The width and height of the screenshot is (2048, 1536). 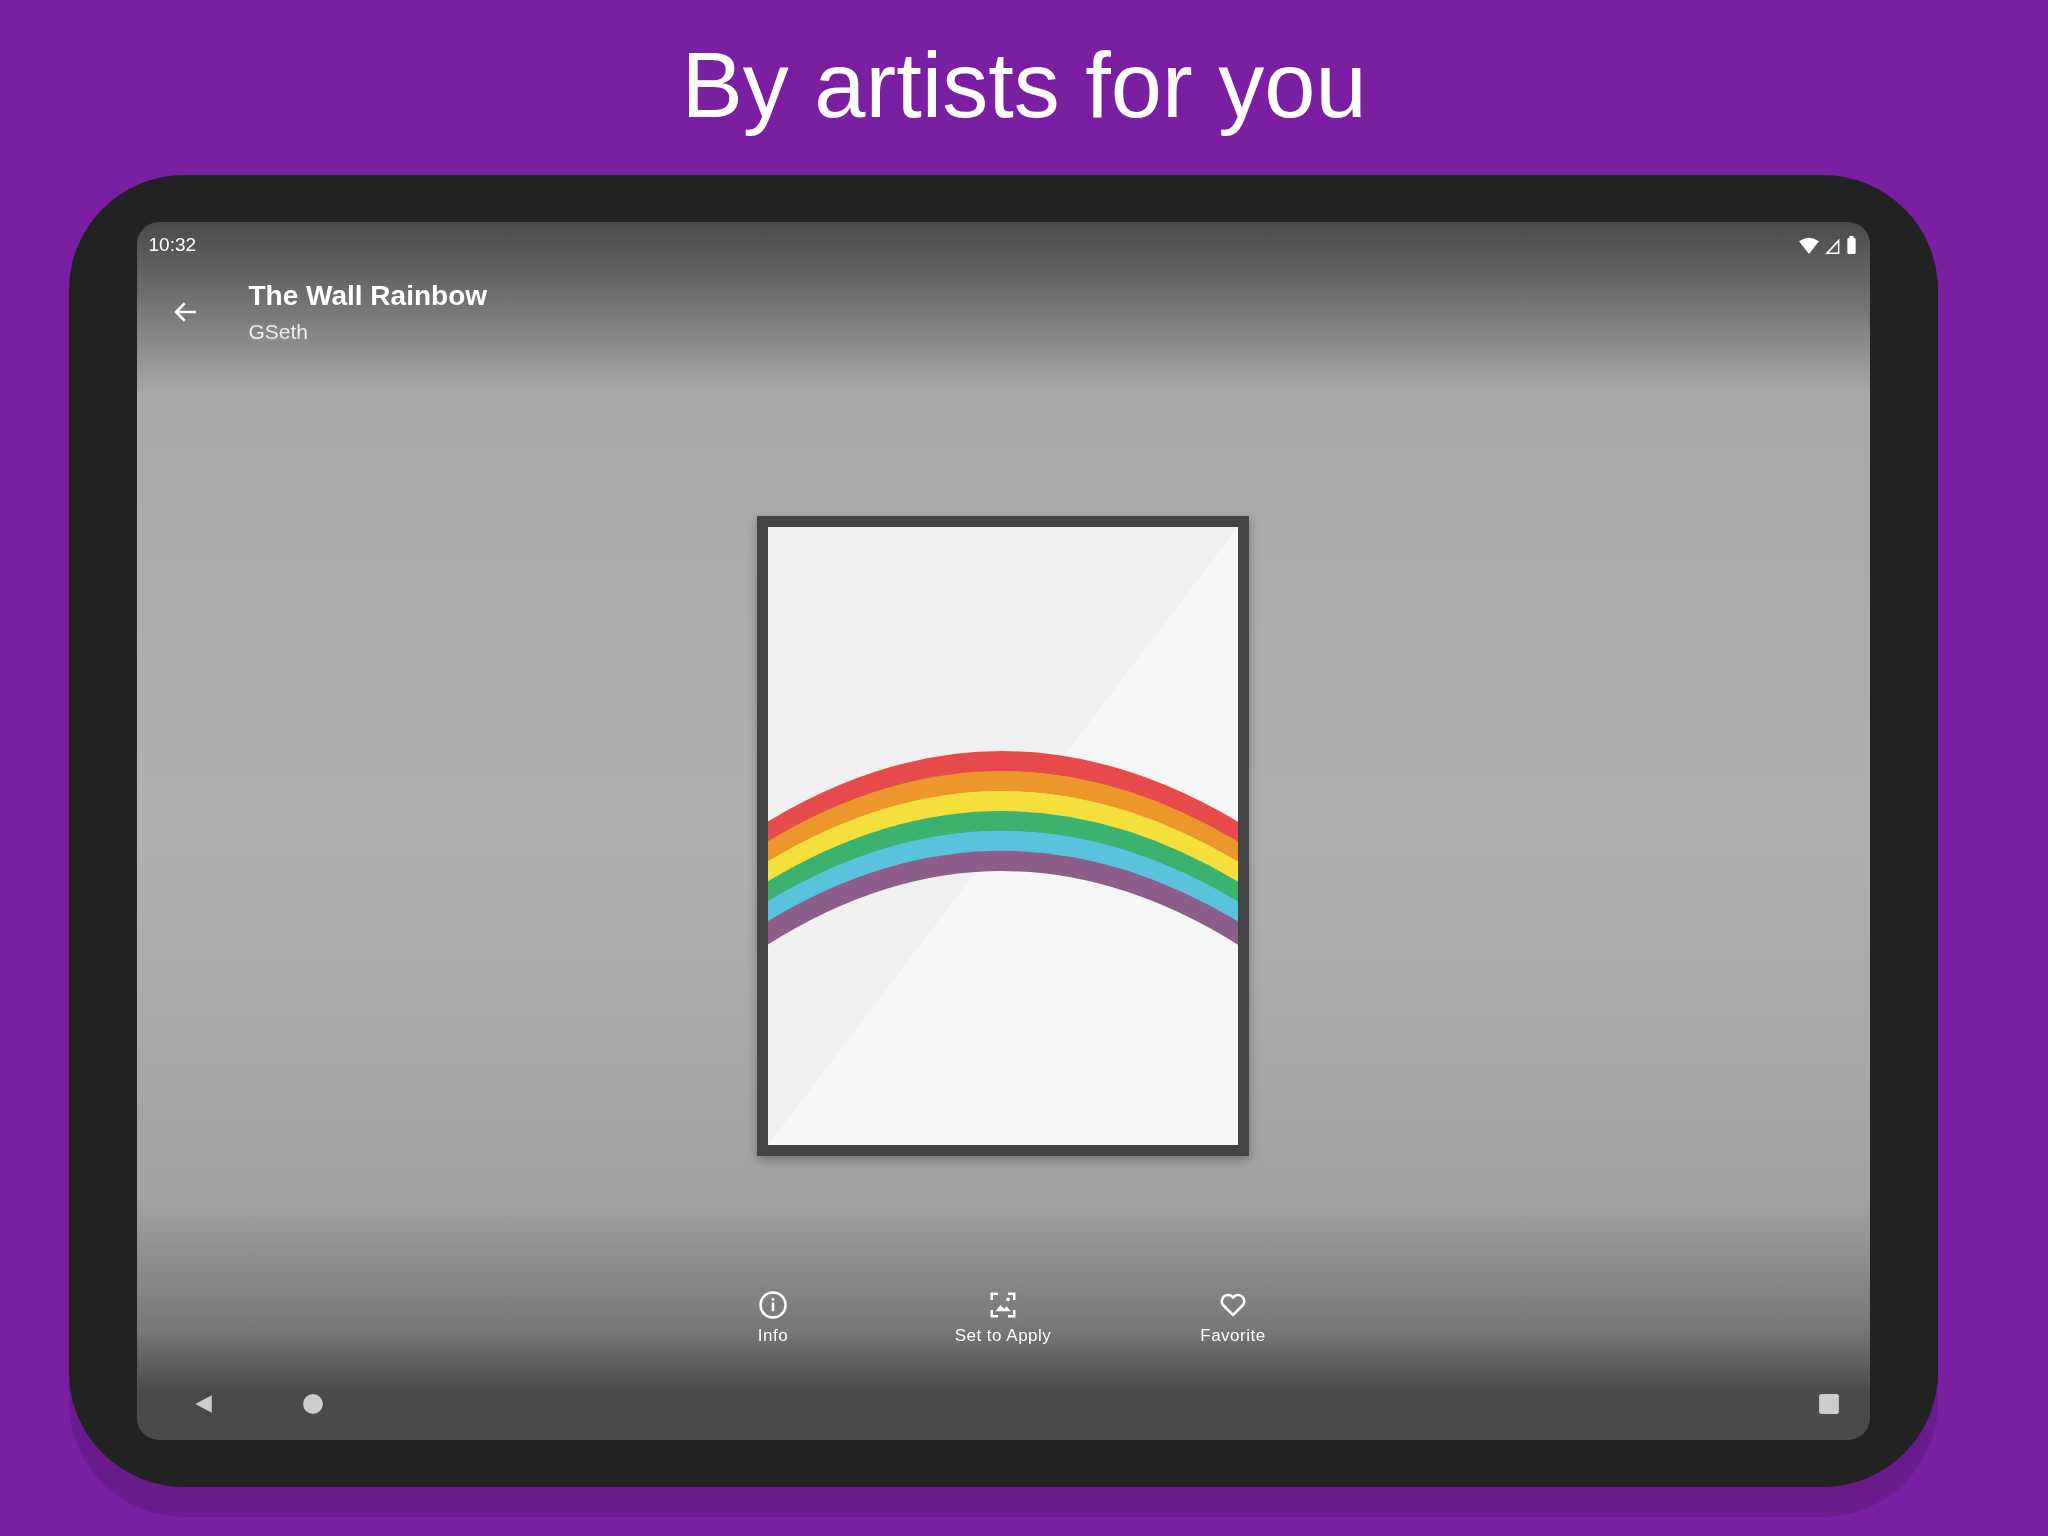 I want to click on favorite-button: Favorite, so click(x=1233, y=1329).